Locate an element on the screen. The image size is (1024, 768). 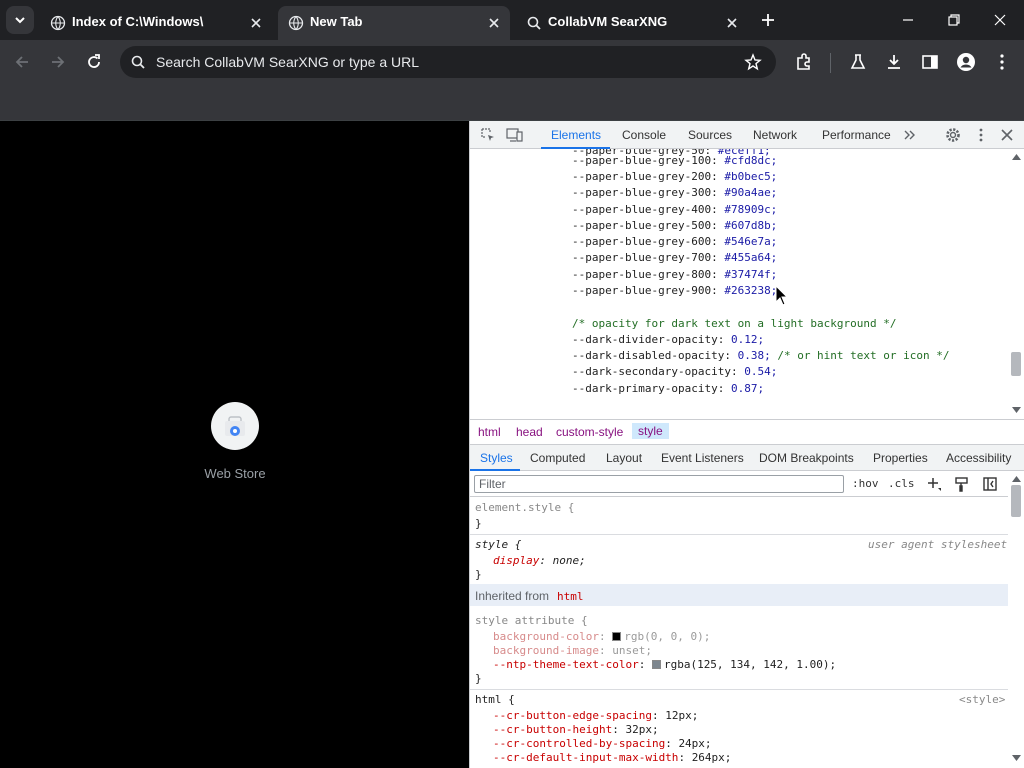
inherited-from-link: html is located at coordinates (570, 596).